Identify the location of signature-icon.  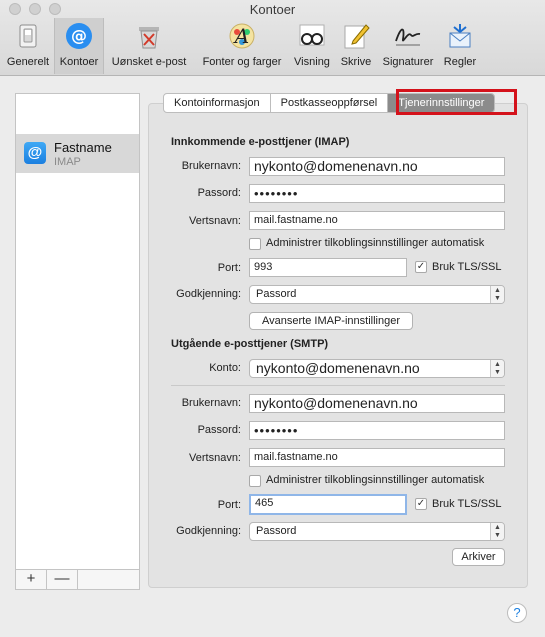
(408, 37).